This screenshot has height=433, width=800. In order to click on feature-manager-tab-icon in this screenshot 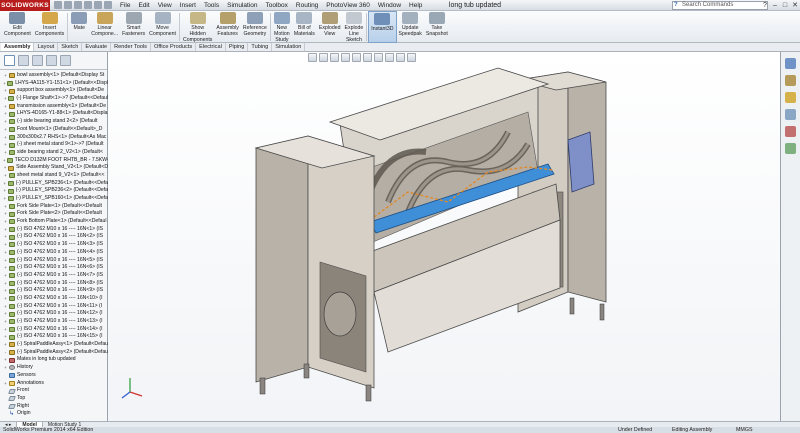, I will do `click(9, 60)`.